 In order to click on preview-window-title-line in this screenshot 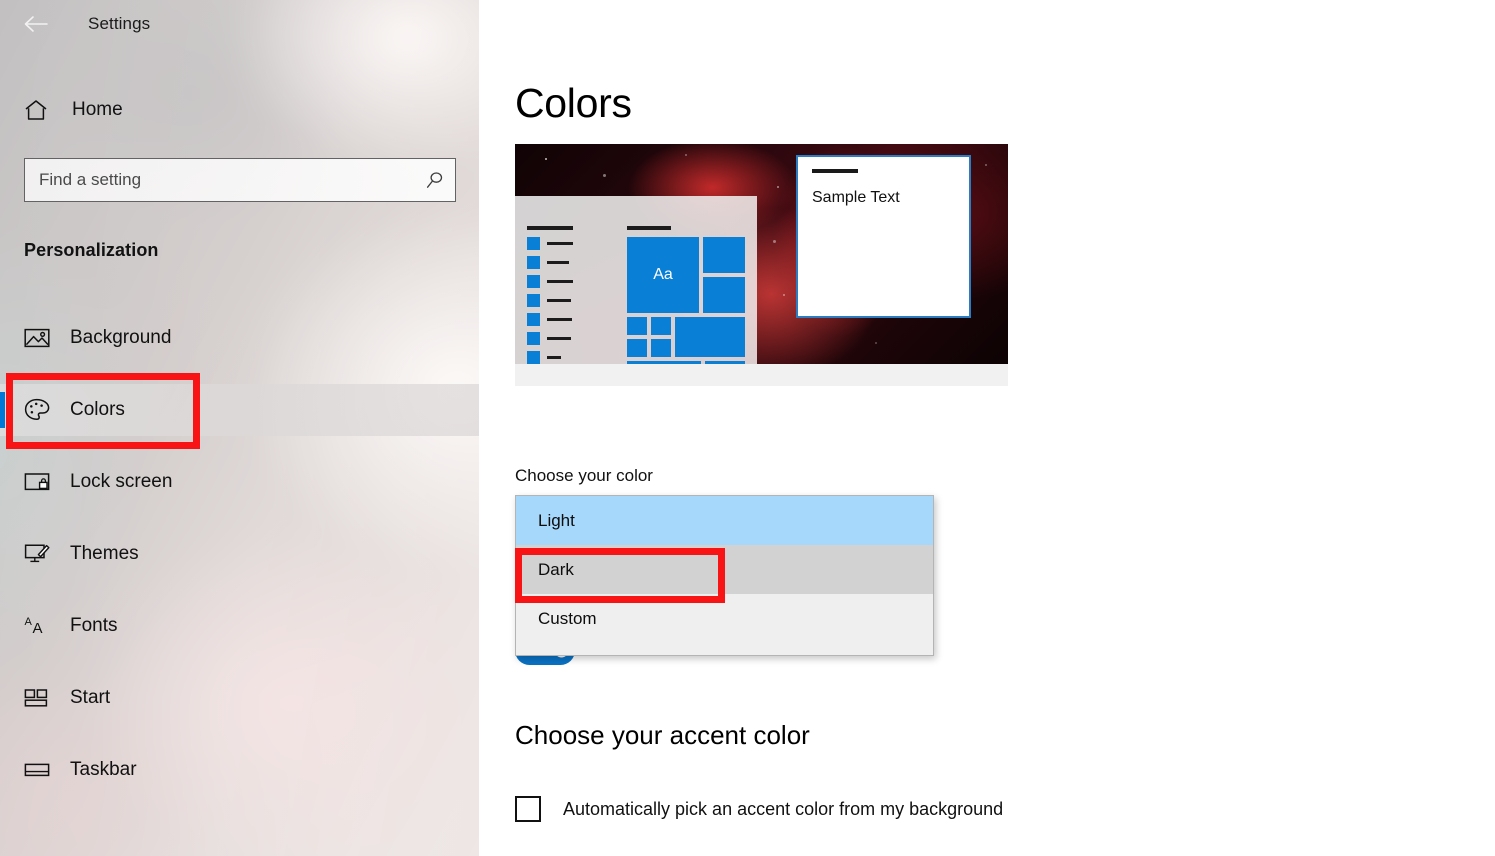, I will do `click(835, 171)`.